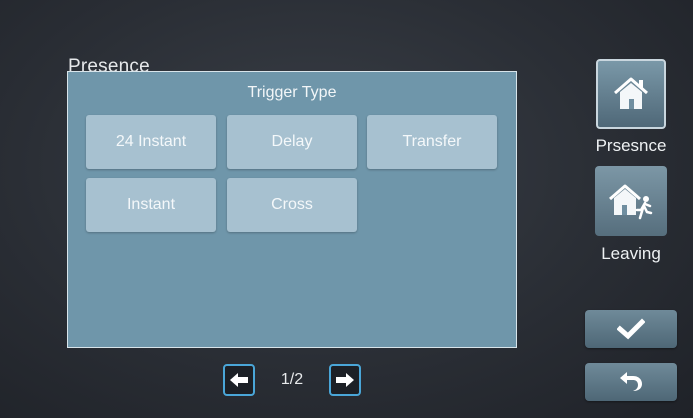 This screenshot has width=693, height=418. I want to click on home-icon, so click(631, 93).